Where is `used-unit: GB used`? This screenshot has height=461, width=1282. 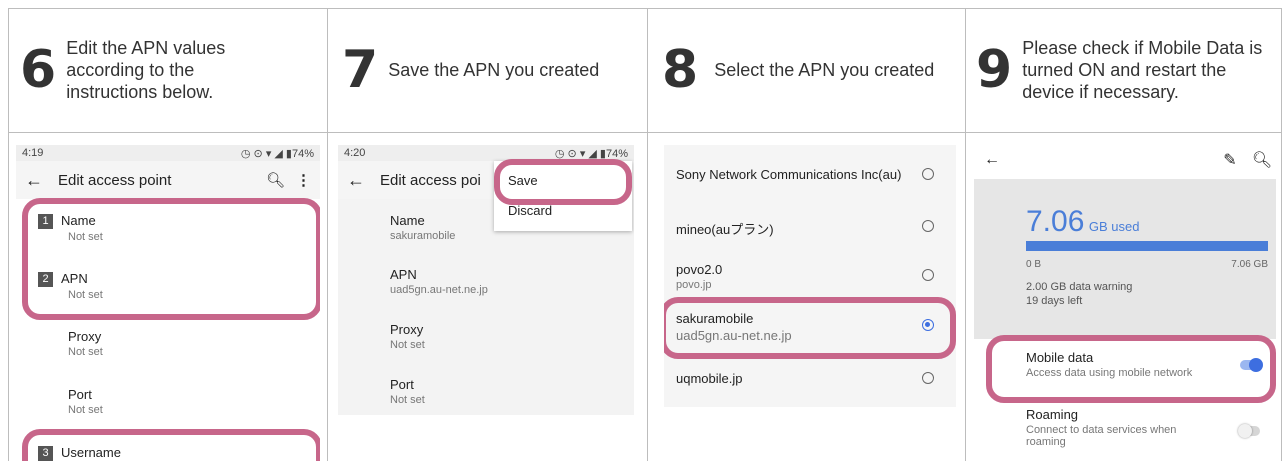
used-unit: GB used is located at coordinates (1114, 226).